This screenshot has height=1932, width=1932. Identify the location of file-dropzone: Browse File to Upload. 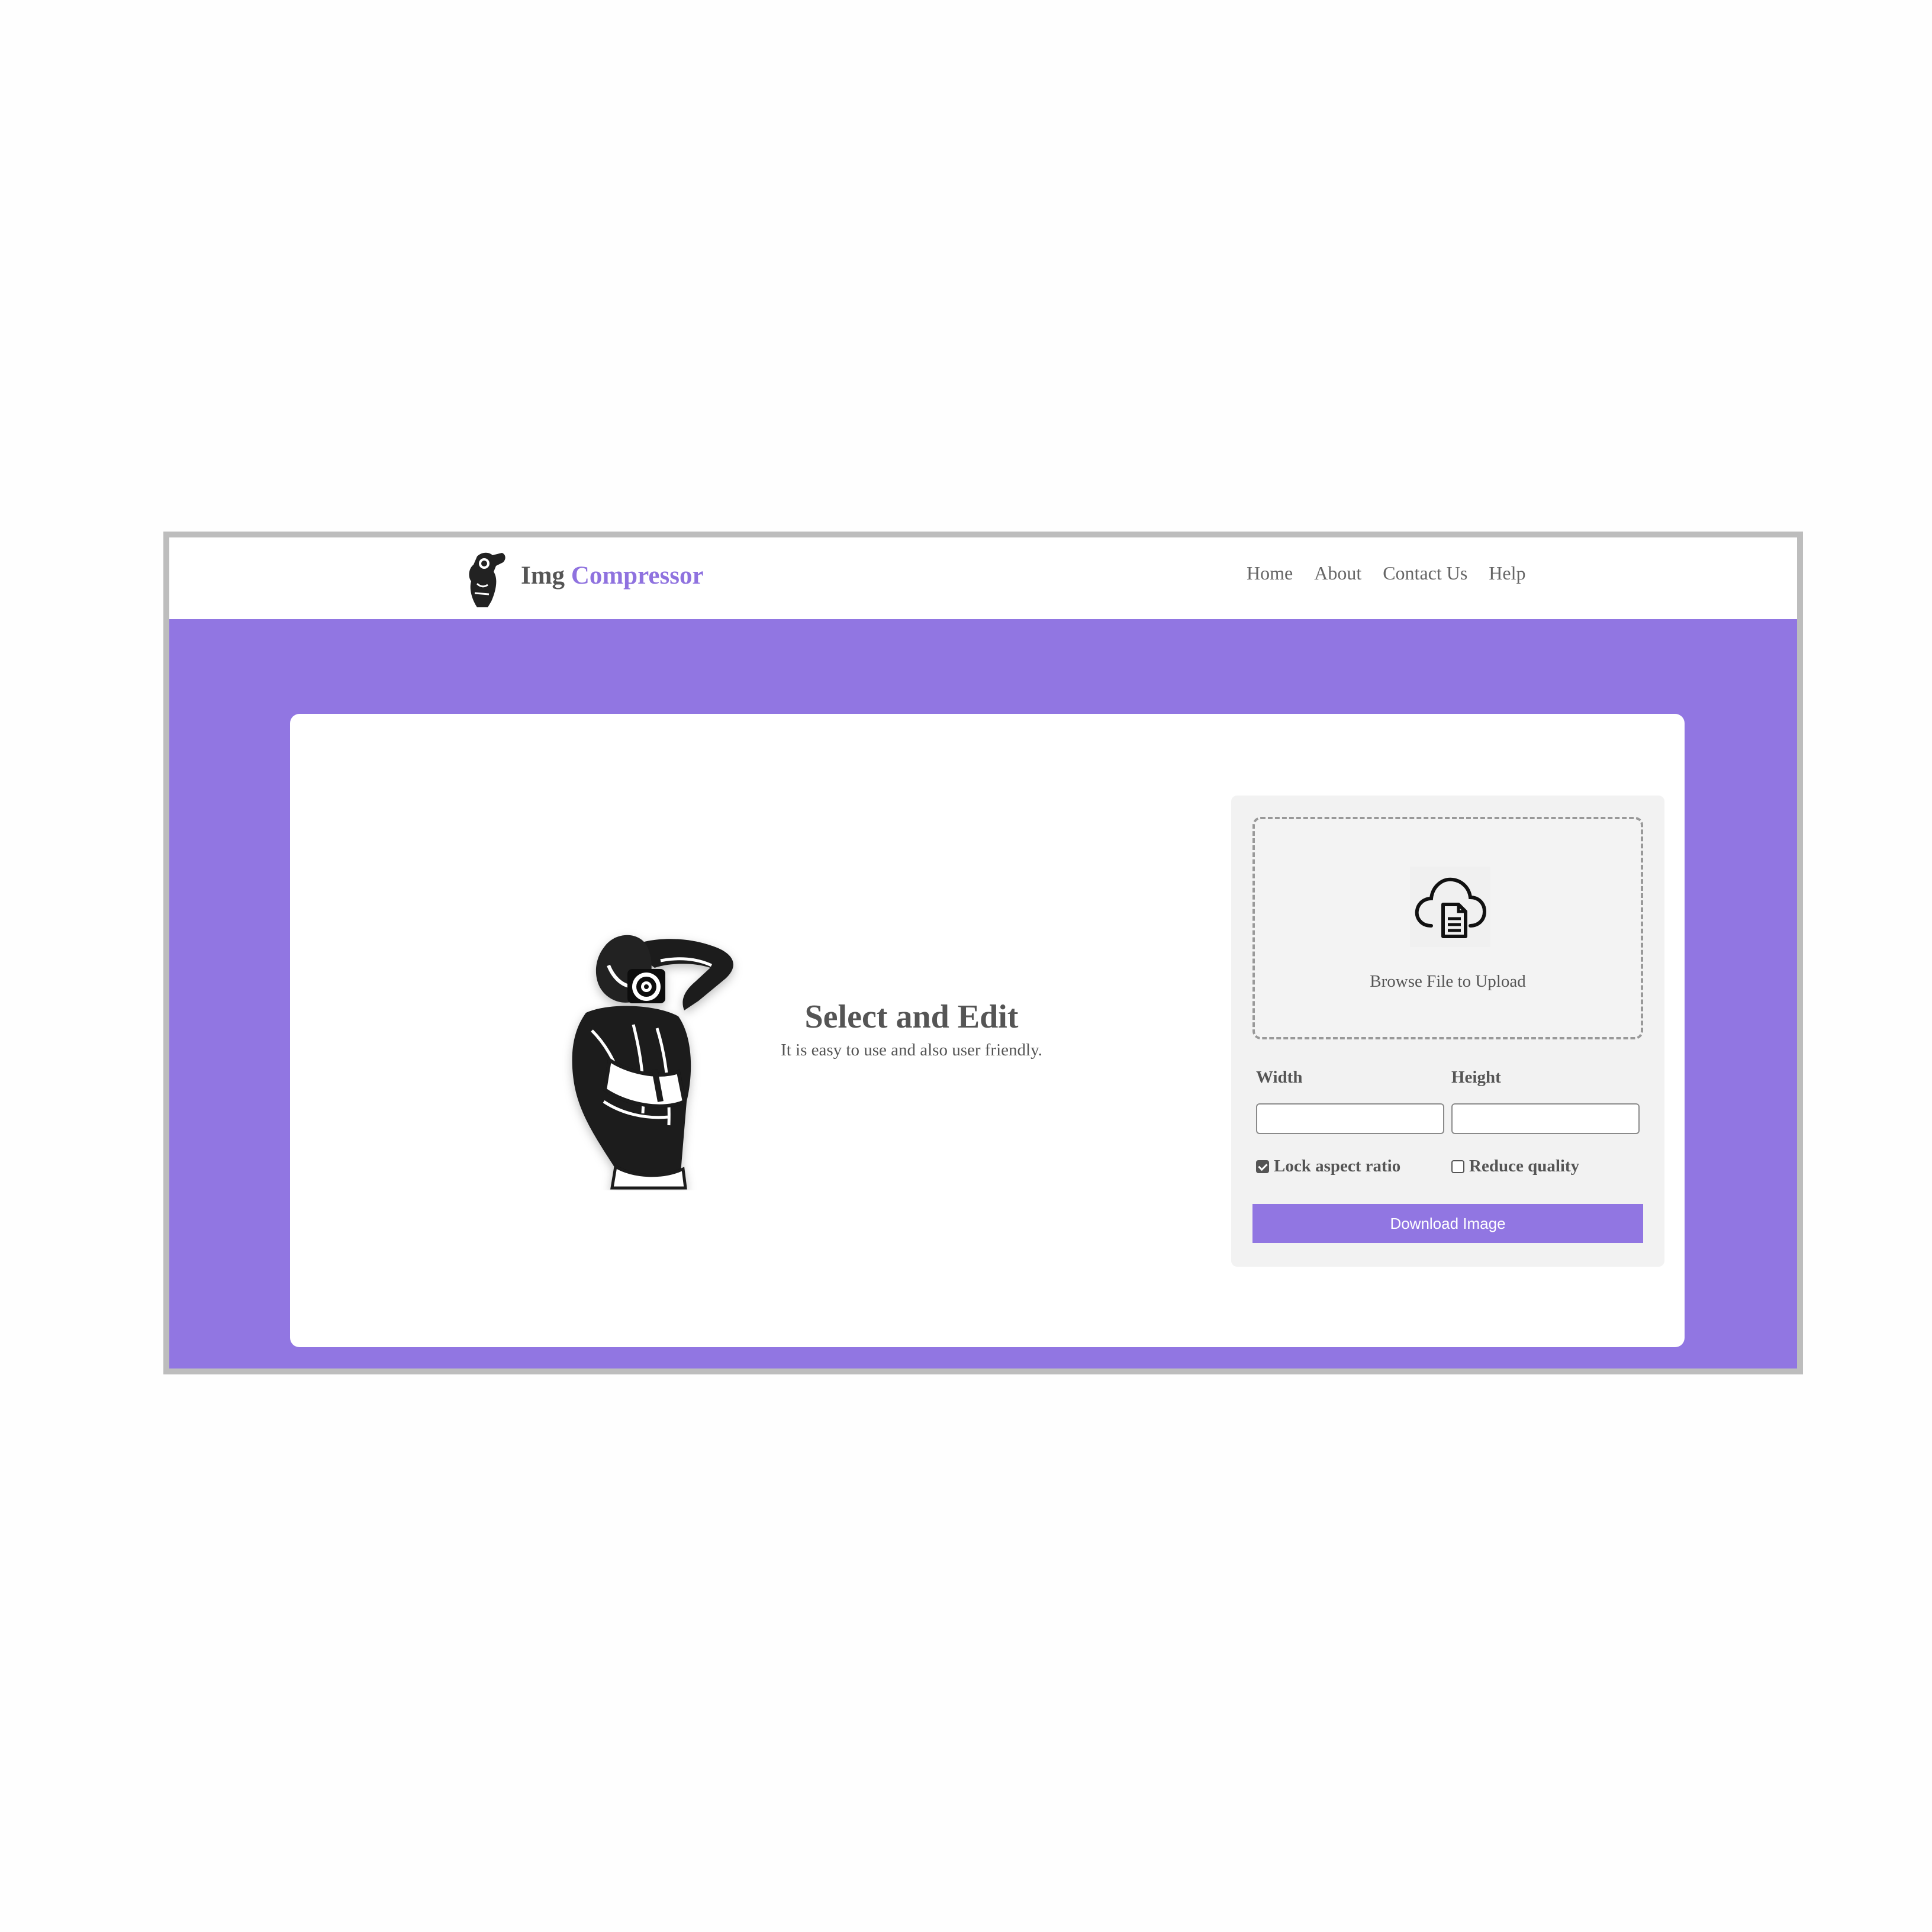
(1448, 928).